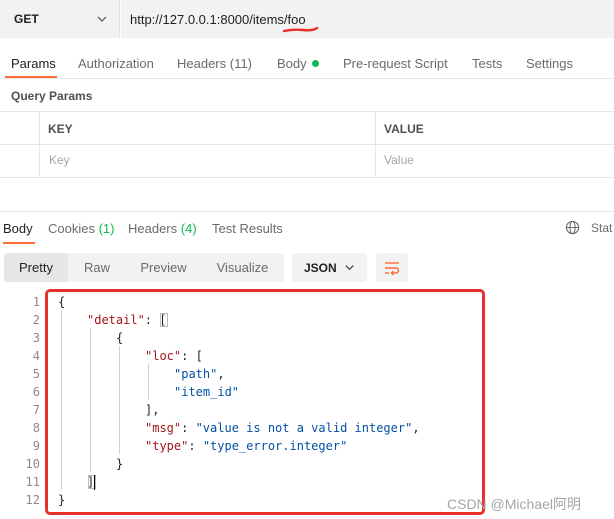  I want to click on globe-icon, so click(572, 227).